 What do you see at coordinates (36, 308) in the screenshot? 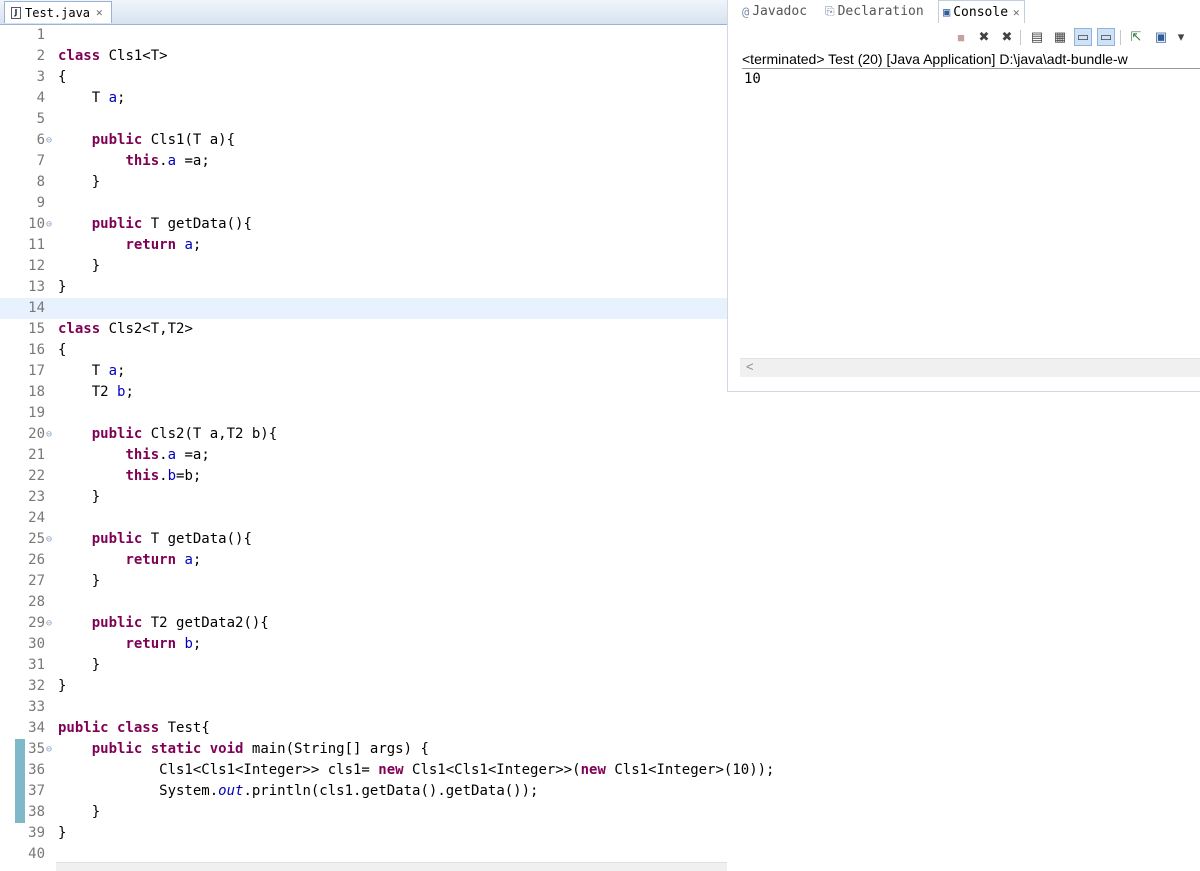
I see `line-number: 14` at bounding box center [36, 308].